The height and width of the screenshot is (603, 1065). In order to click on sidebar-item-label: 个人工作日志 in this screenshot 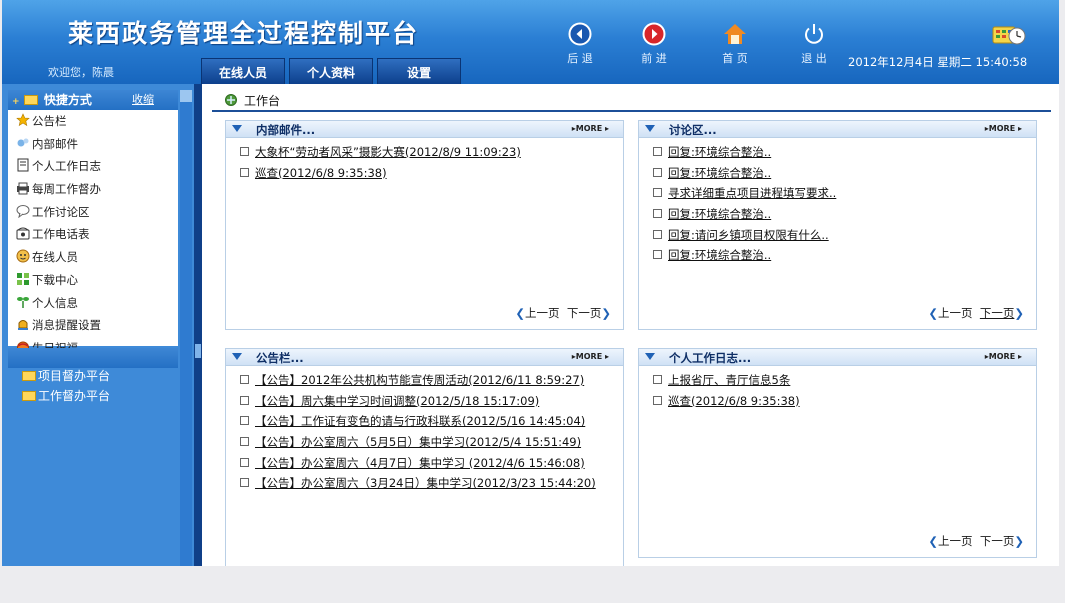, I will do `click(66, 166)`.